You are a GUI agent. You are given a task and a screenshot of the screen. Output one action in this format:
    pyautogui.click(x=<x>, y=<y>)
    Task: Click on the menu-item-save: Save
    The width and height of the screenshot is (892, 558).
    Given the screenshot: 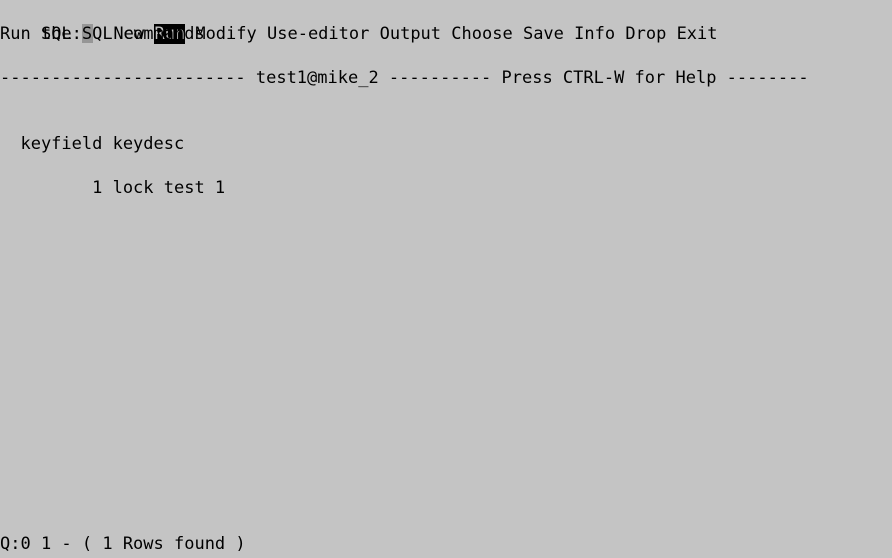 What is the action you would take?
    pyautogui.click(x=543, y=34)
    